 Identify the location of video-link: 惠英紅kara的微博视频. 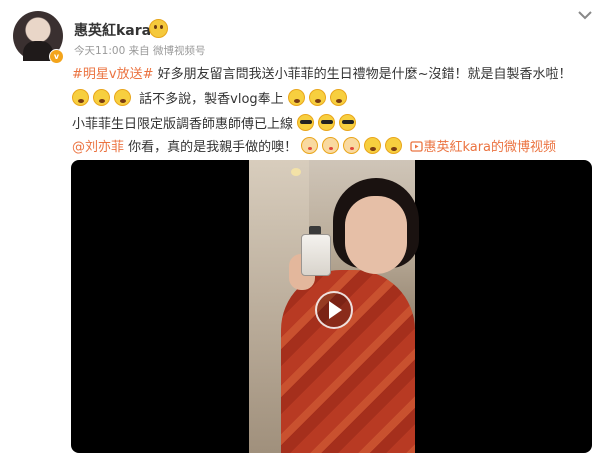
(483, 147).